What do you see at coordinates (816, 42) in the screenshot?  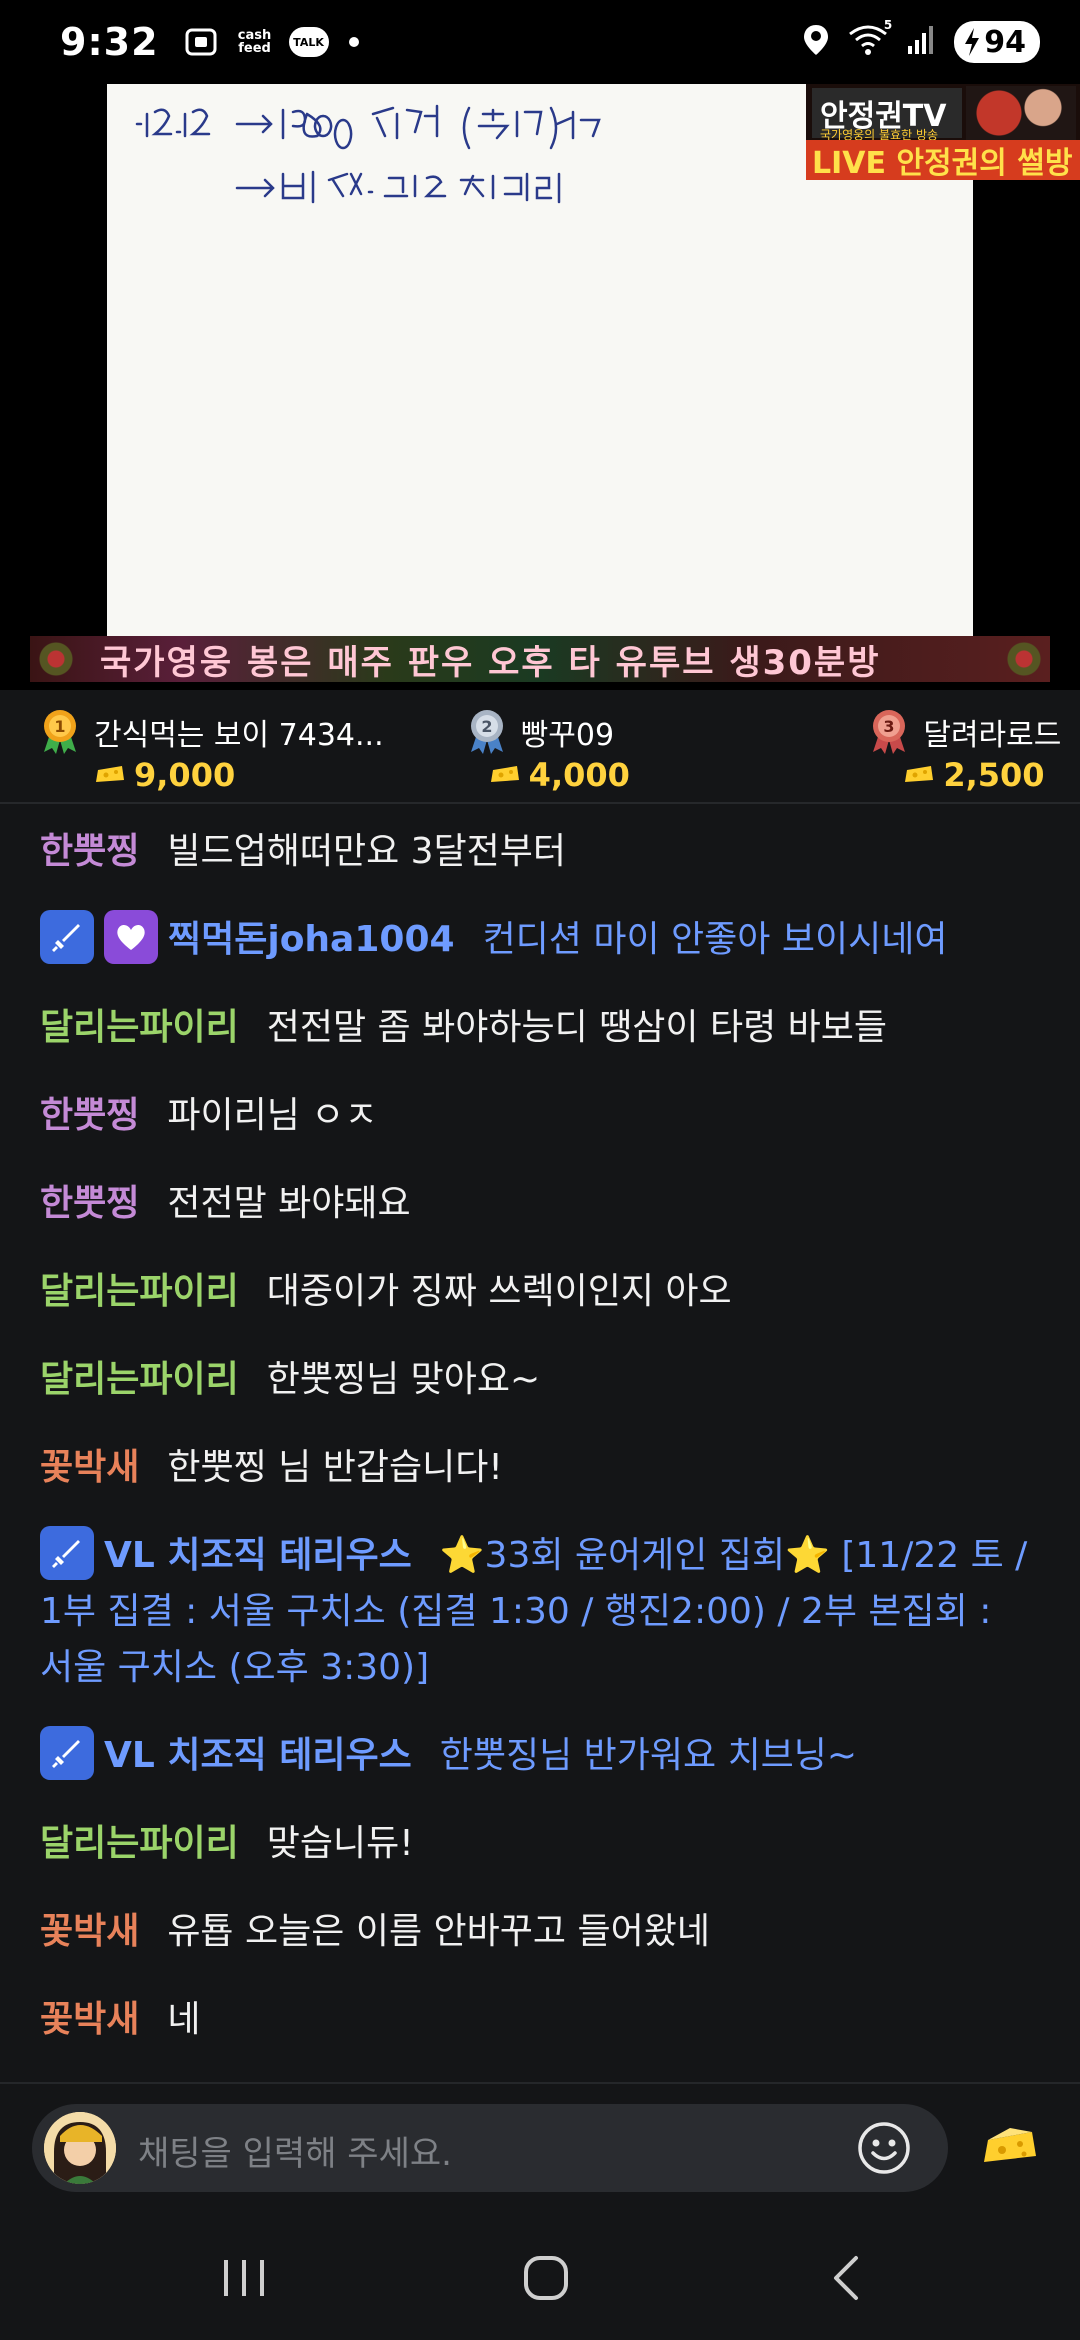 I see `location-icon` at bounding box center [816, 42].